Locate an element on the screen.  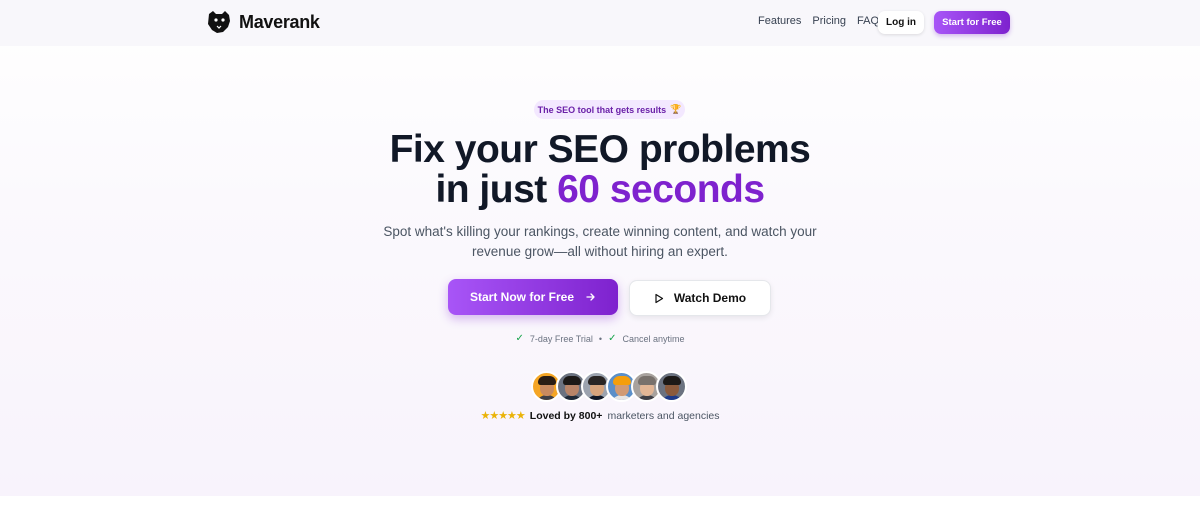
start-free-nav-button: Start for Free is located at coordinates (972, 22).